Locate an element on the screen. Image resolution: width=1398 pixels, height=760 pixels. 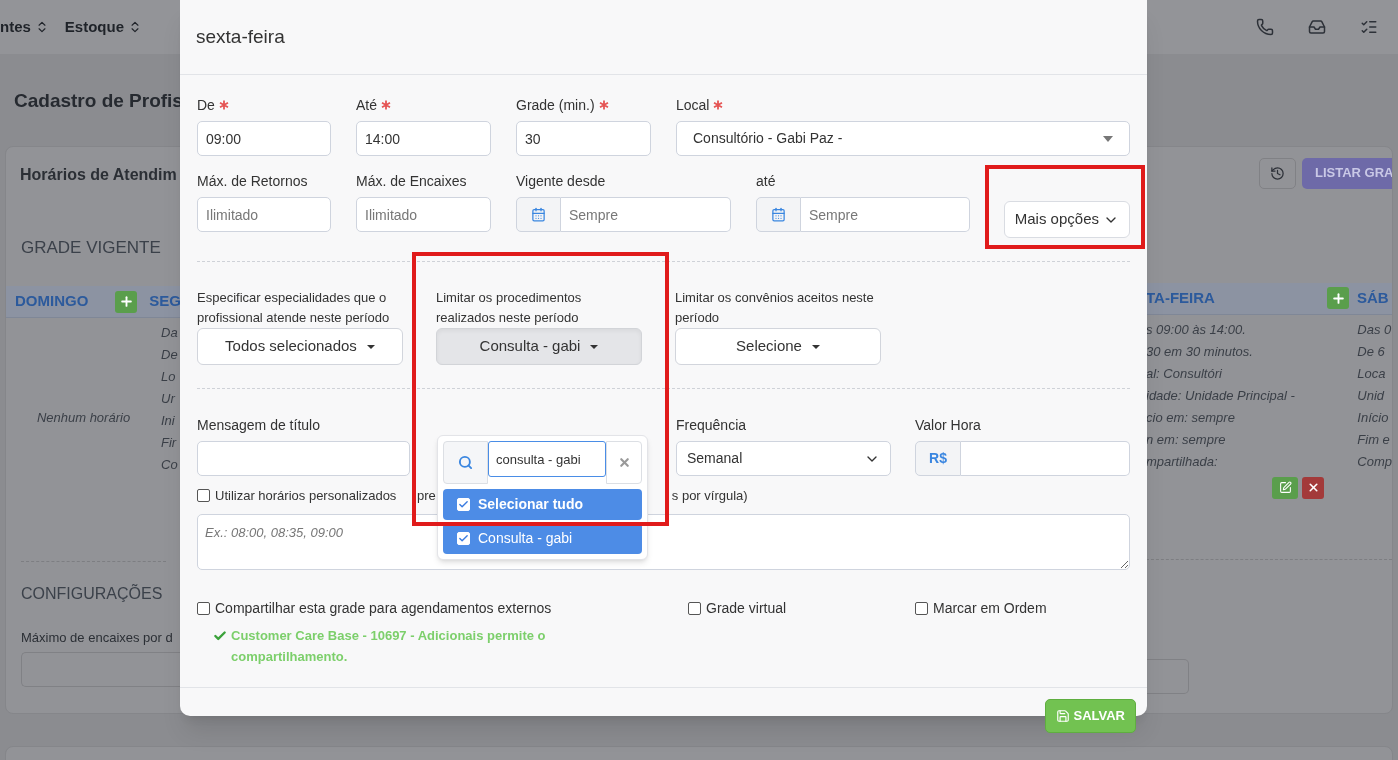
checkbox-label: Compartilhar esta grade para agendamentos externos is located at coordinates (383, 608).